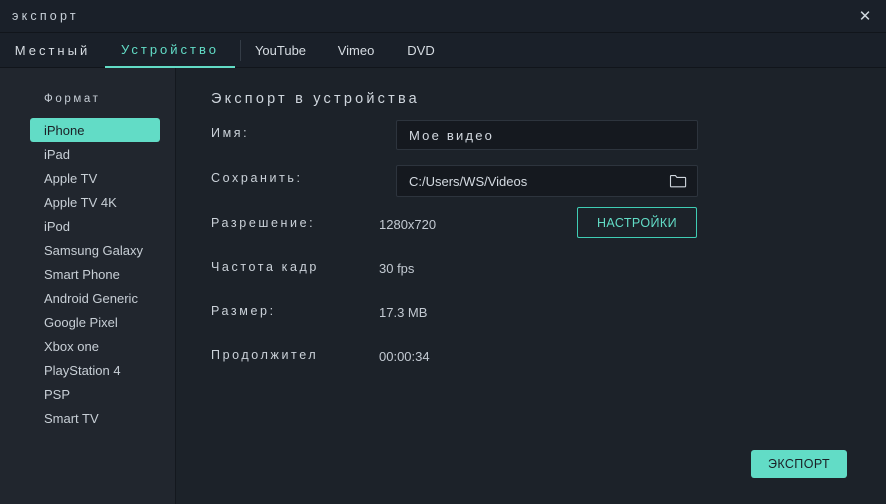  Describe the element at coordinates (95, 226) in the screenshot. I see `sidebar-item-ipod: iPod` at that location.